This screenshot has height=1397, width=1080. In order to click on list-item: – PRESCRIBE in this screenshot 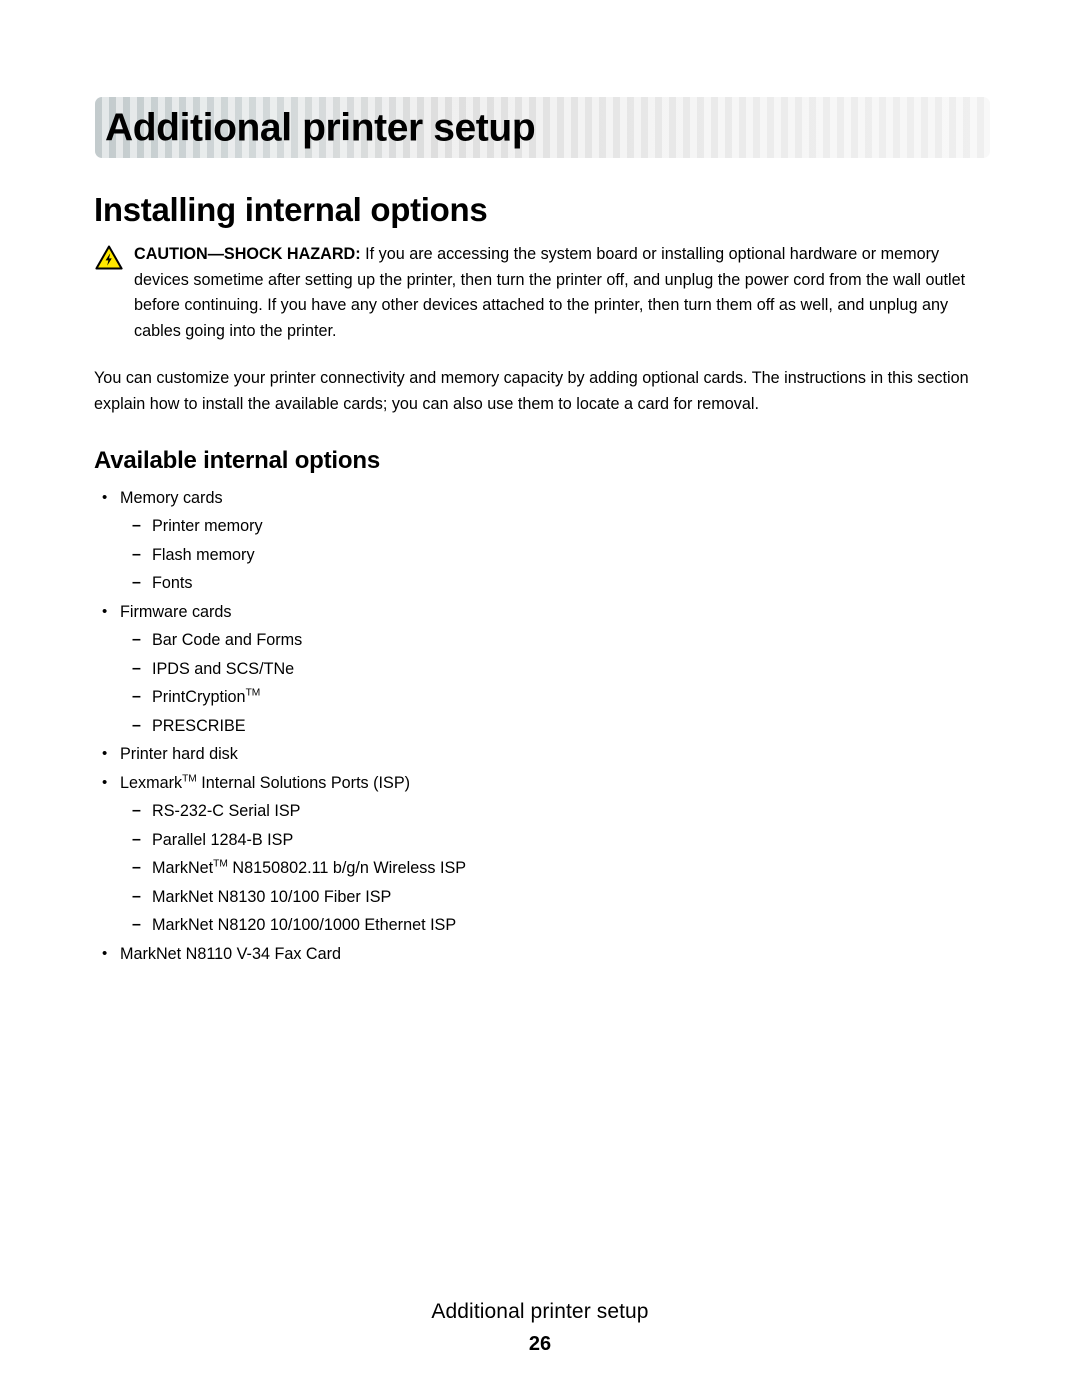, I will do `click(545, 726)`.